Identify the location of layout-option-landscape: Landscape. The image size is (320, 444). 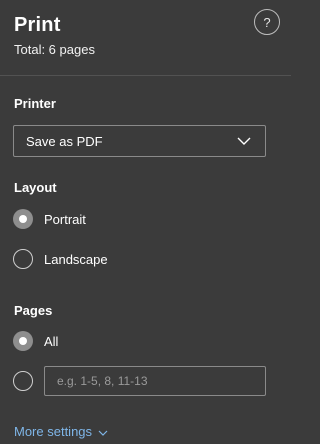
(60, 259).